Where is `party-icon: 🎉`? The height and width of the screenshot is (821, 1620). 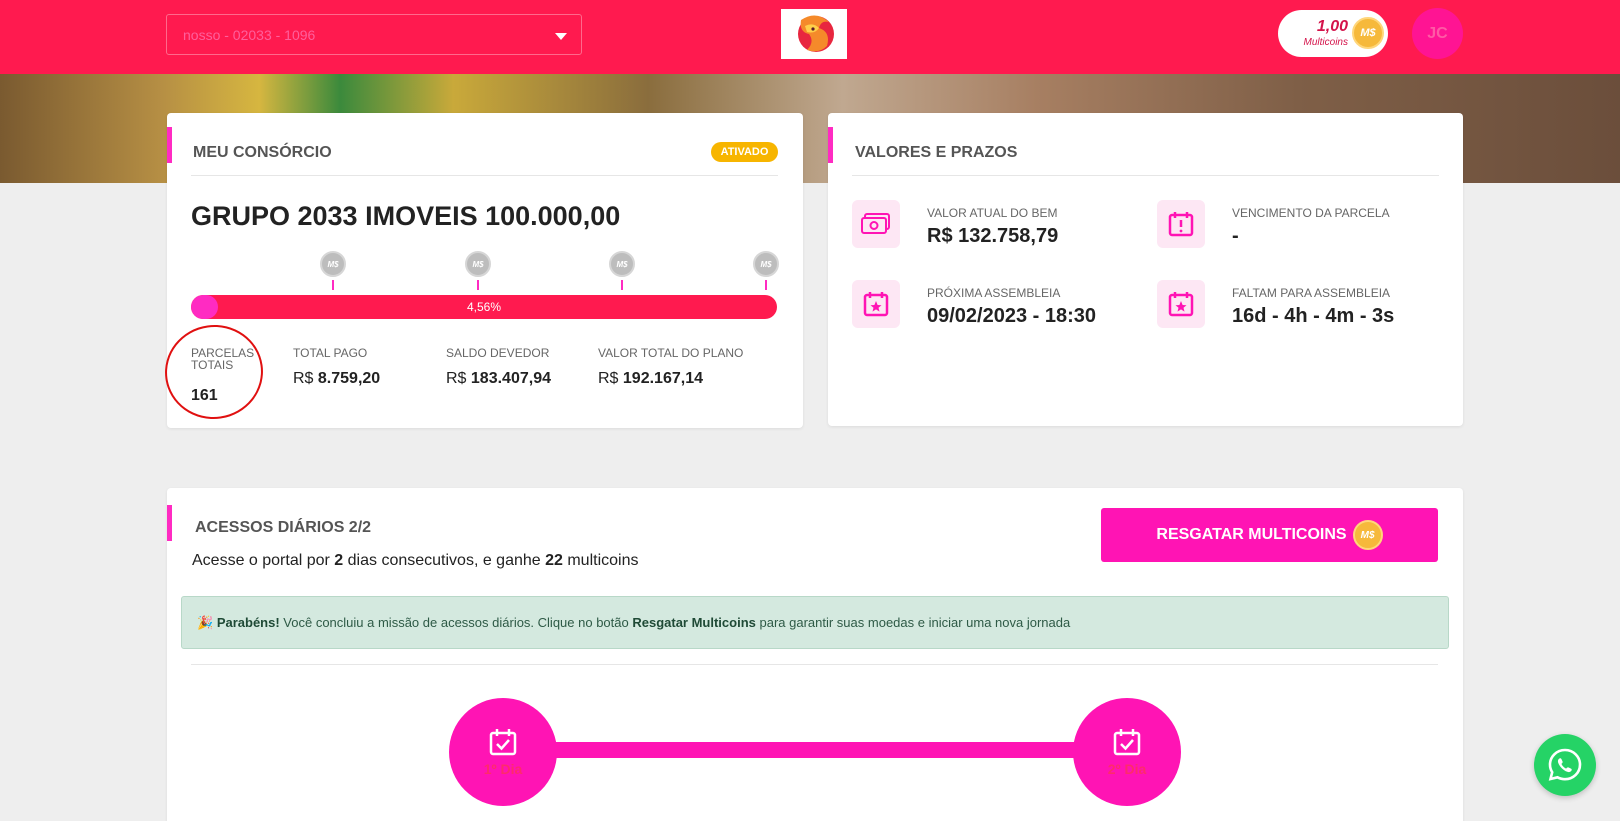
party-icon: 🎉 is located at coordinates (205, 622).